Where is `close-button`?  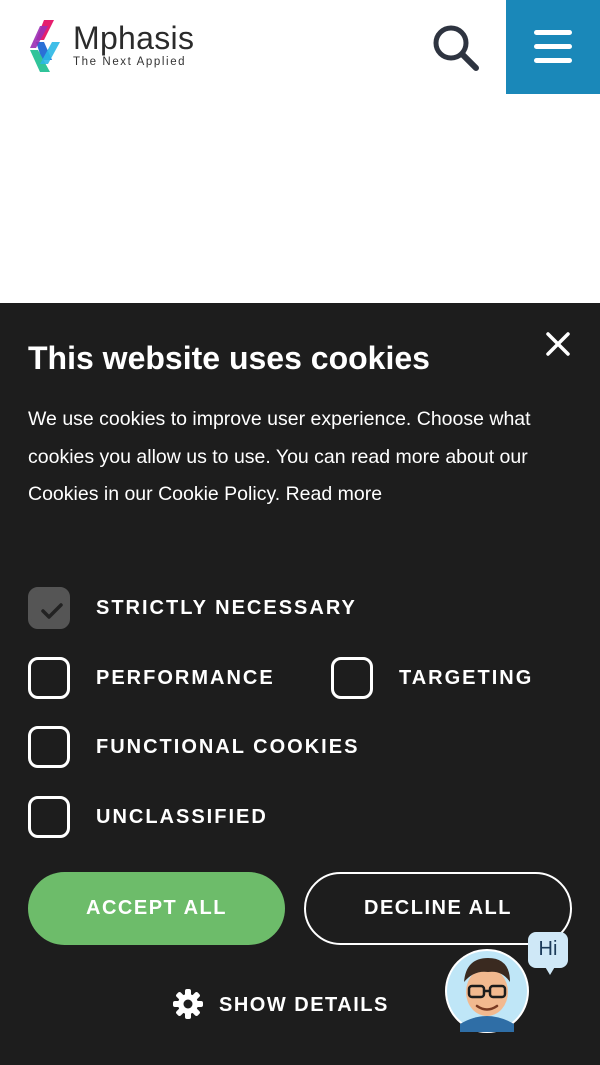 close-button is located at coordinates (558, 344).